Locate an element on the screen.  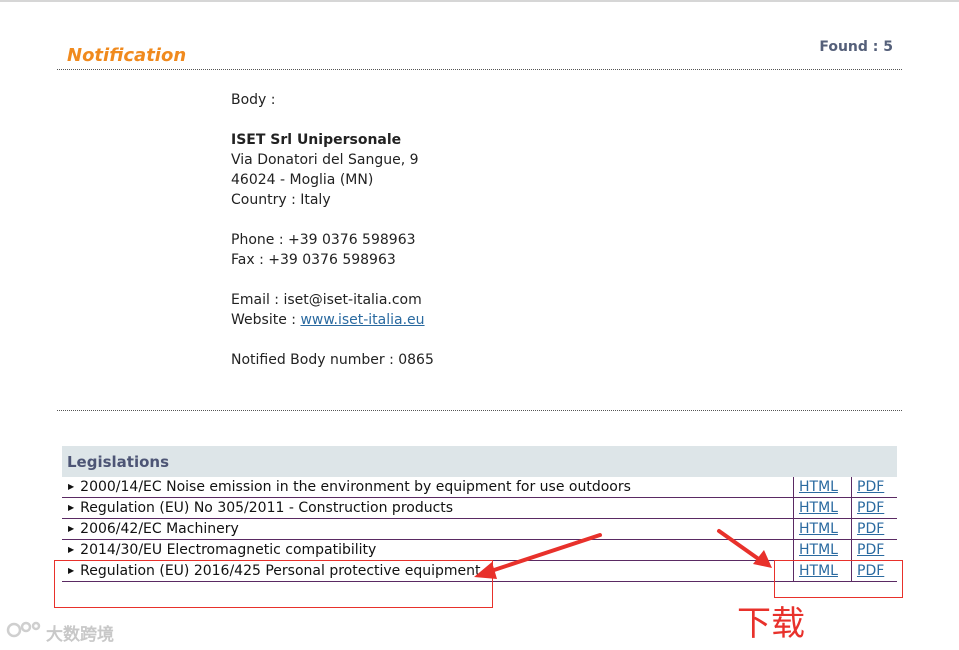
arrow-to-ppe-row-icon is located at coordinates (544, 553).